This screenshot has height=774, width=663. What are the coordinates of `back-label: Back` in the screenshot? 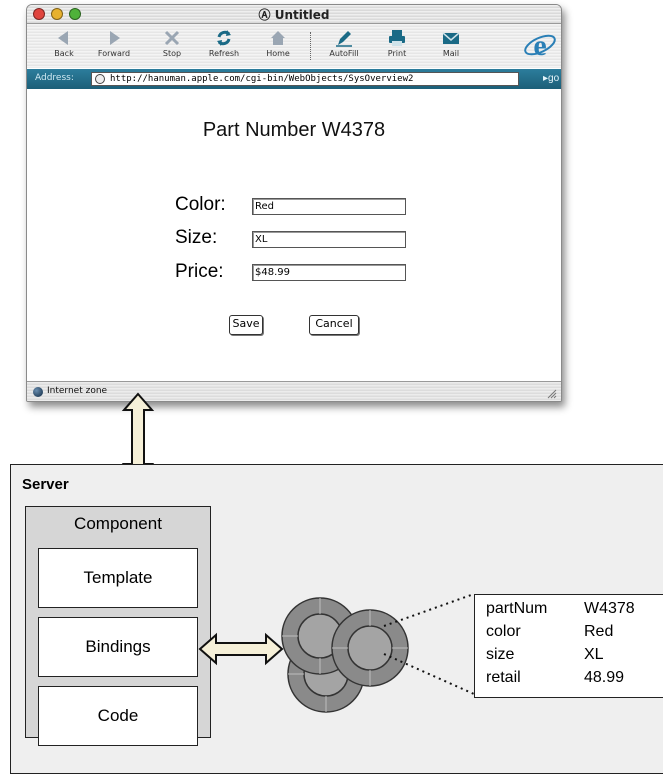 It's located at (64, 53).